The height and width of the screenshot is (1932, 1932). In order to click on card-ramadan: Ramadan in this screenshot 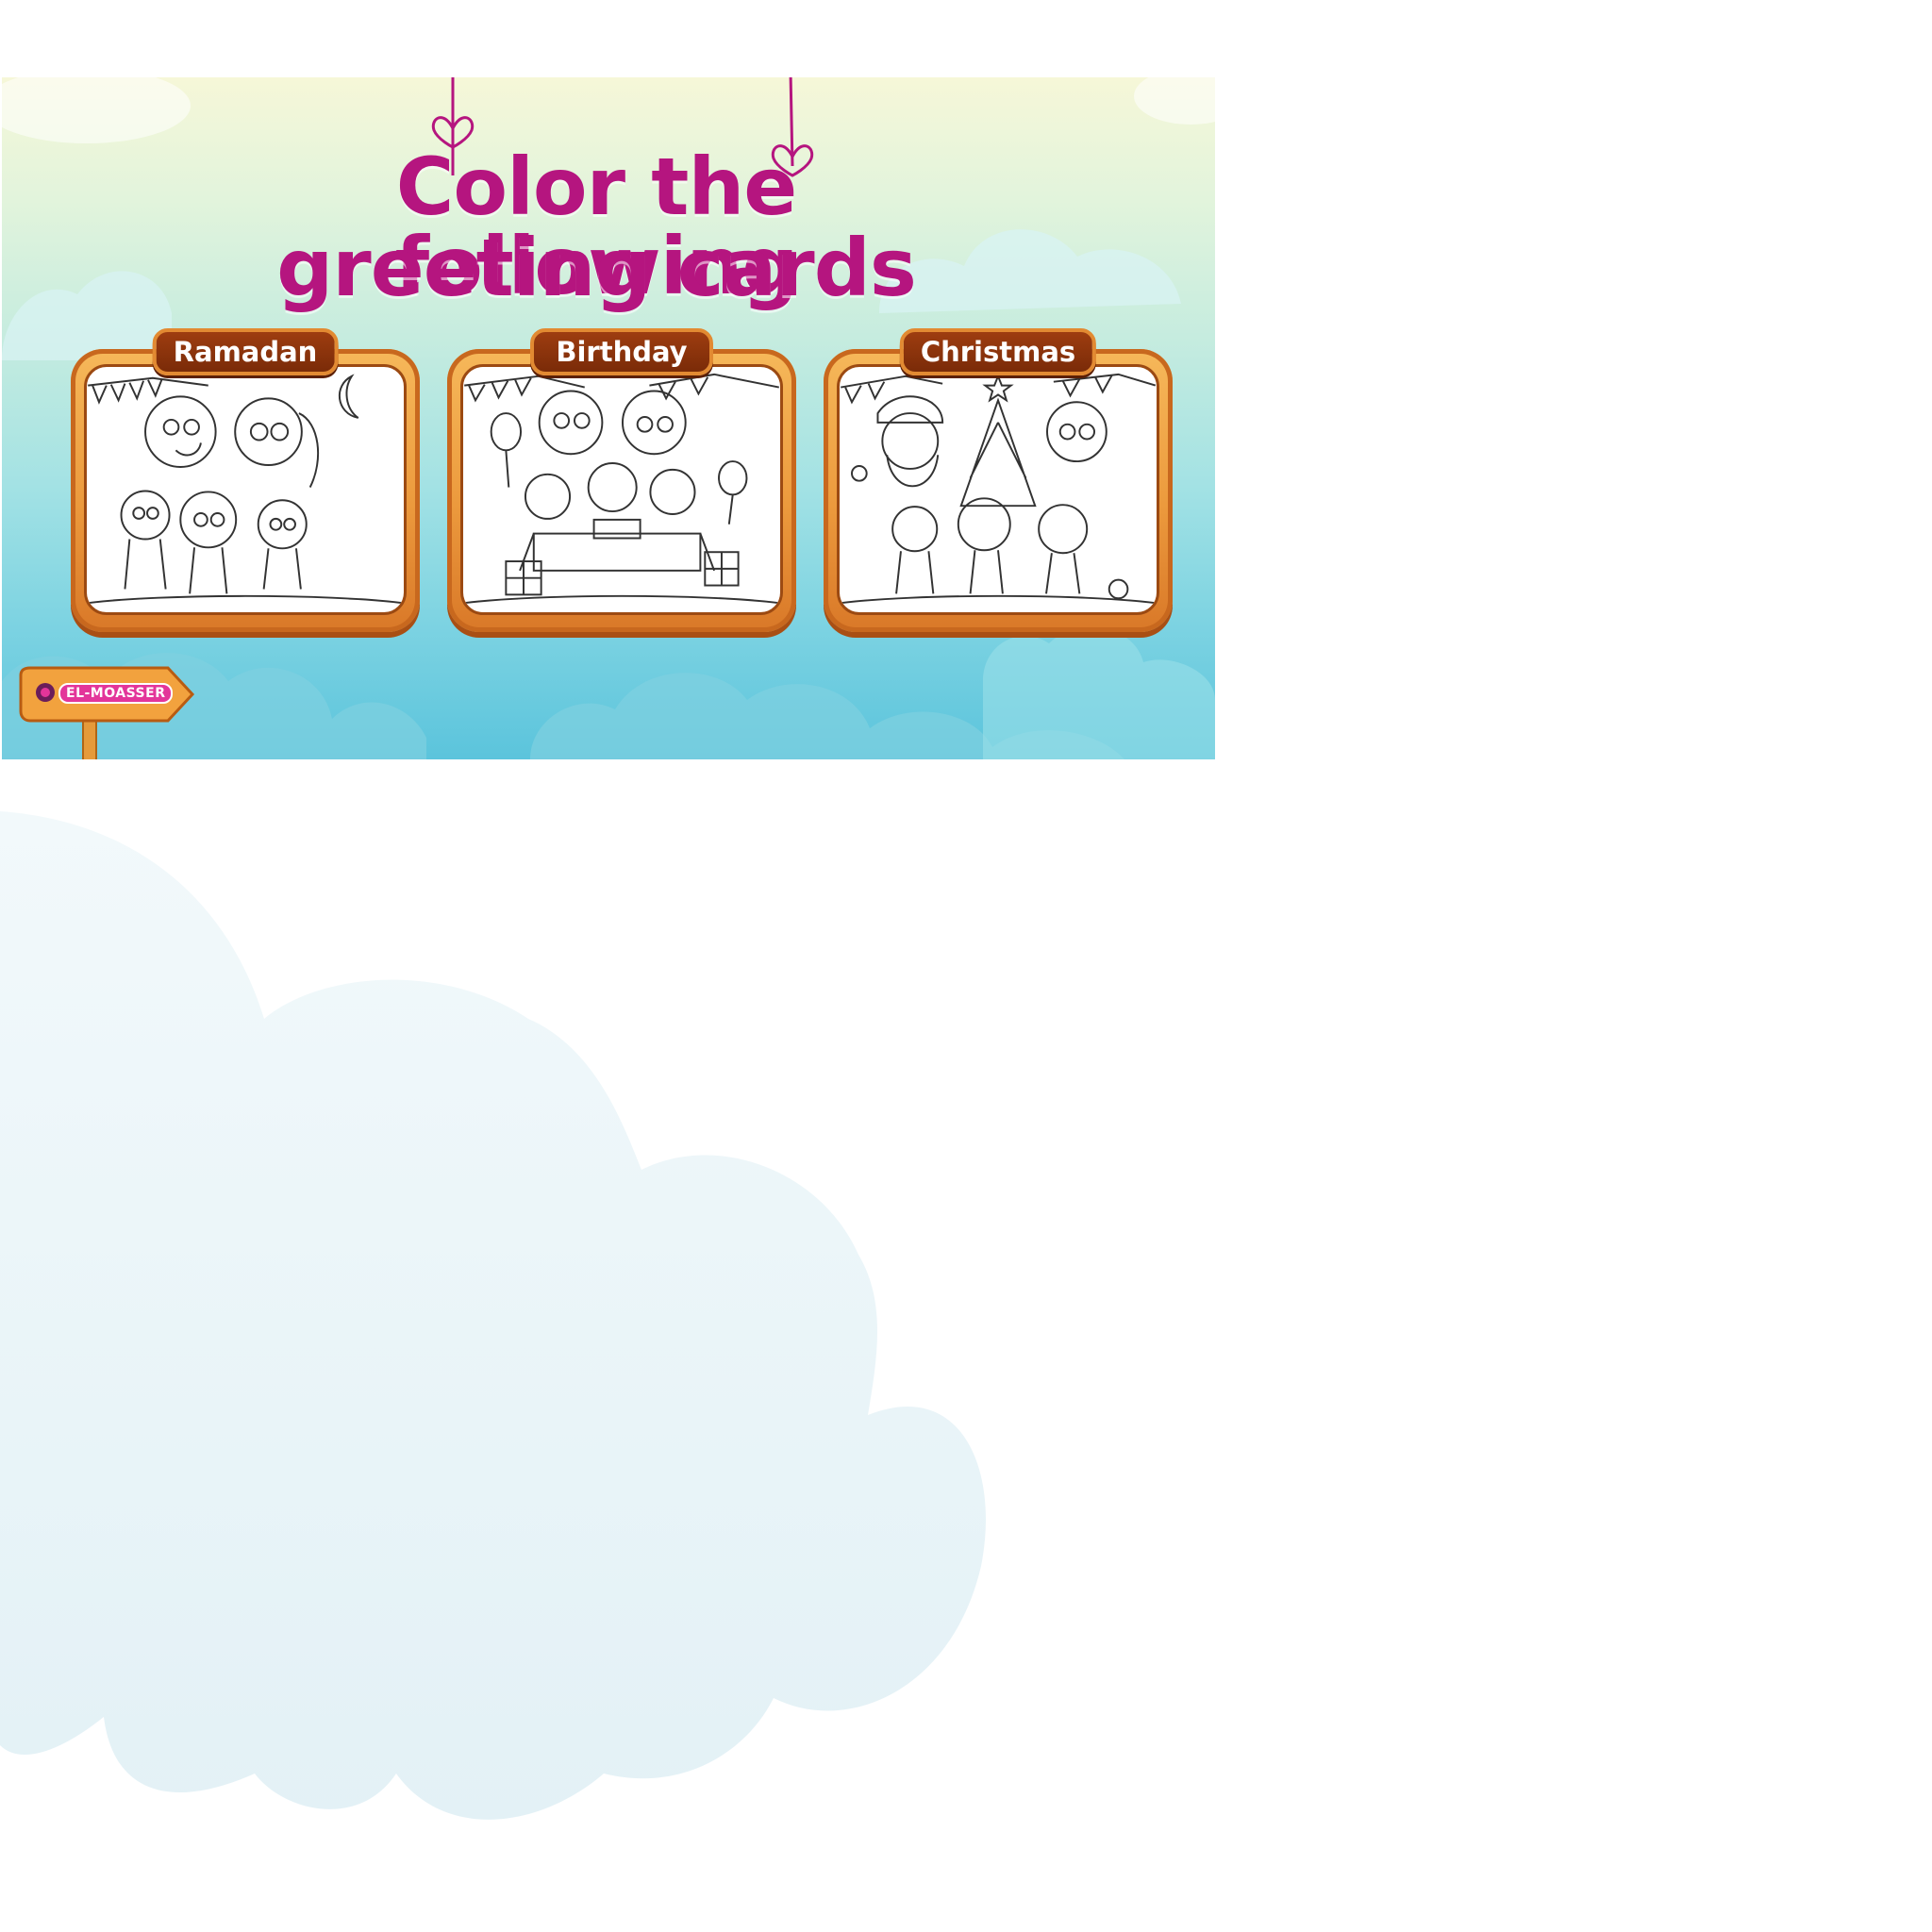, I will do `click(246, 480)`.